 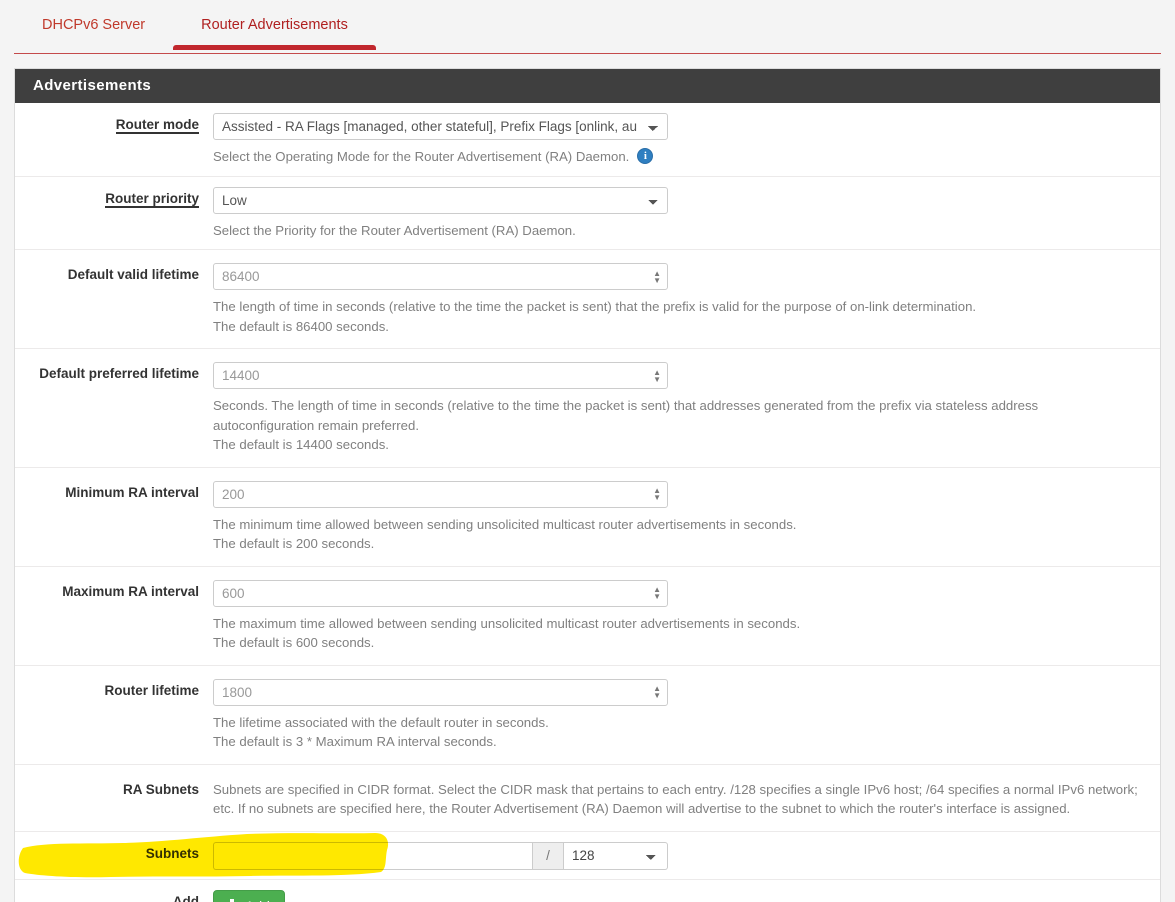 I want to click on row-add: Add Add, so click(x=587, y=891).